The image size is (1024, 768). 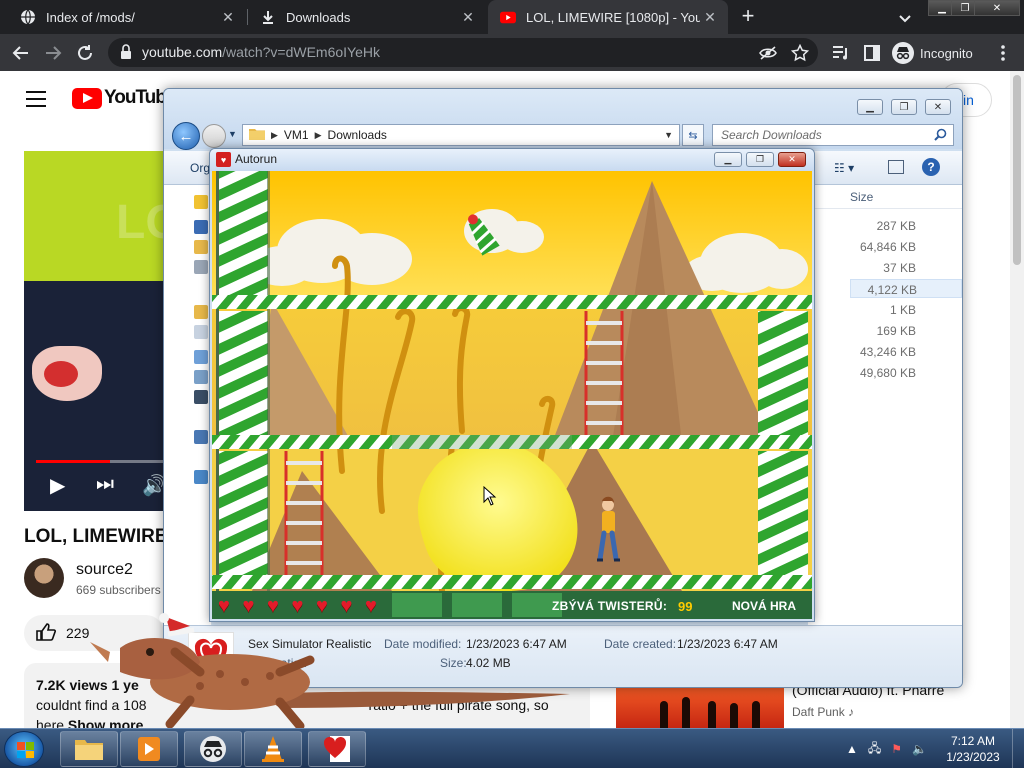 What do you see at coordinates (841, 53) in the screenshot?
I see `media-control-icon` at bounding box center [841, 53].